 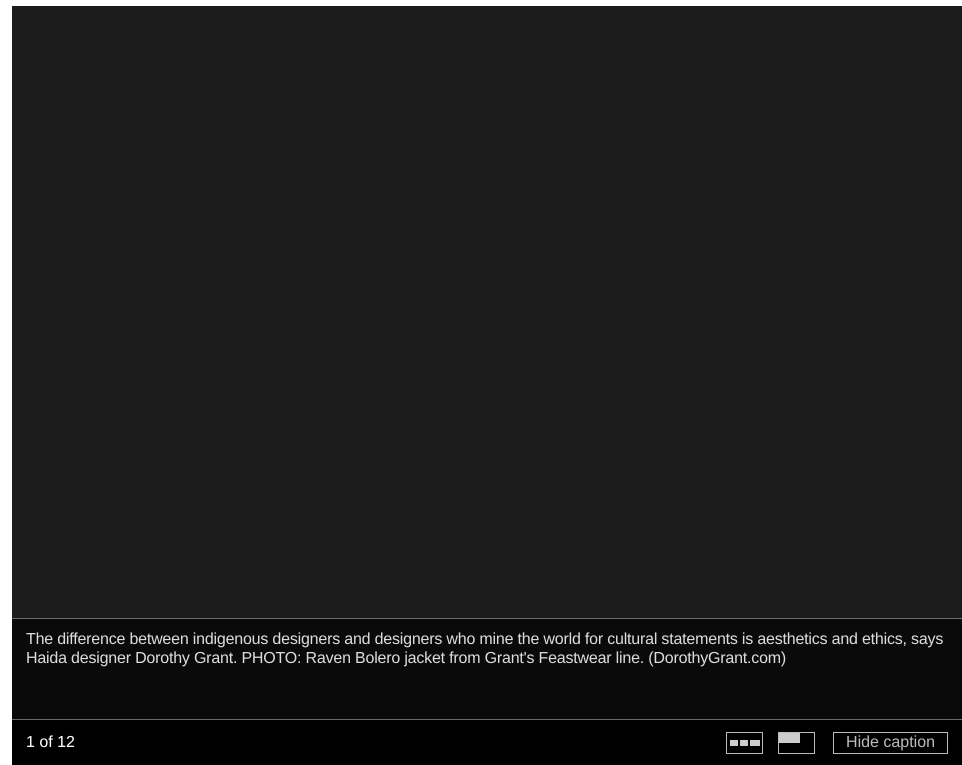 What do you see at coordinates (797, 743) in the screenshot?
I see `single-view-icon` at bounding box center [797, 743].